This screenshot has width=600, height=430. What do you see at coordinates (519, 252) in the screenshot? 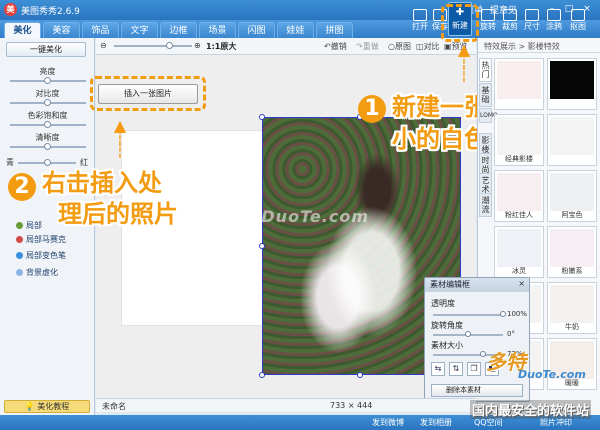
I see `effect-thumbnail: 冰灵` at bounding box center [519, 252].